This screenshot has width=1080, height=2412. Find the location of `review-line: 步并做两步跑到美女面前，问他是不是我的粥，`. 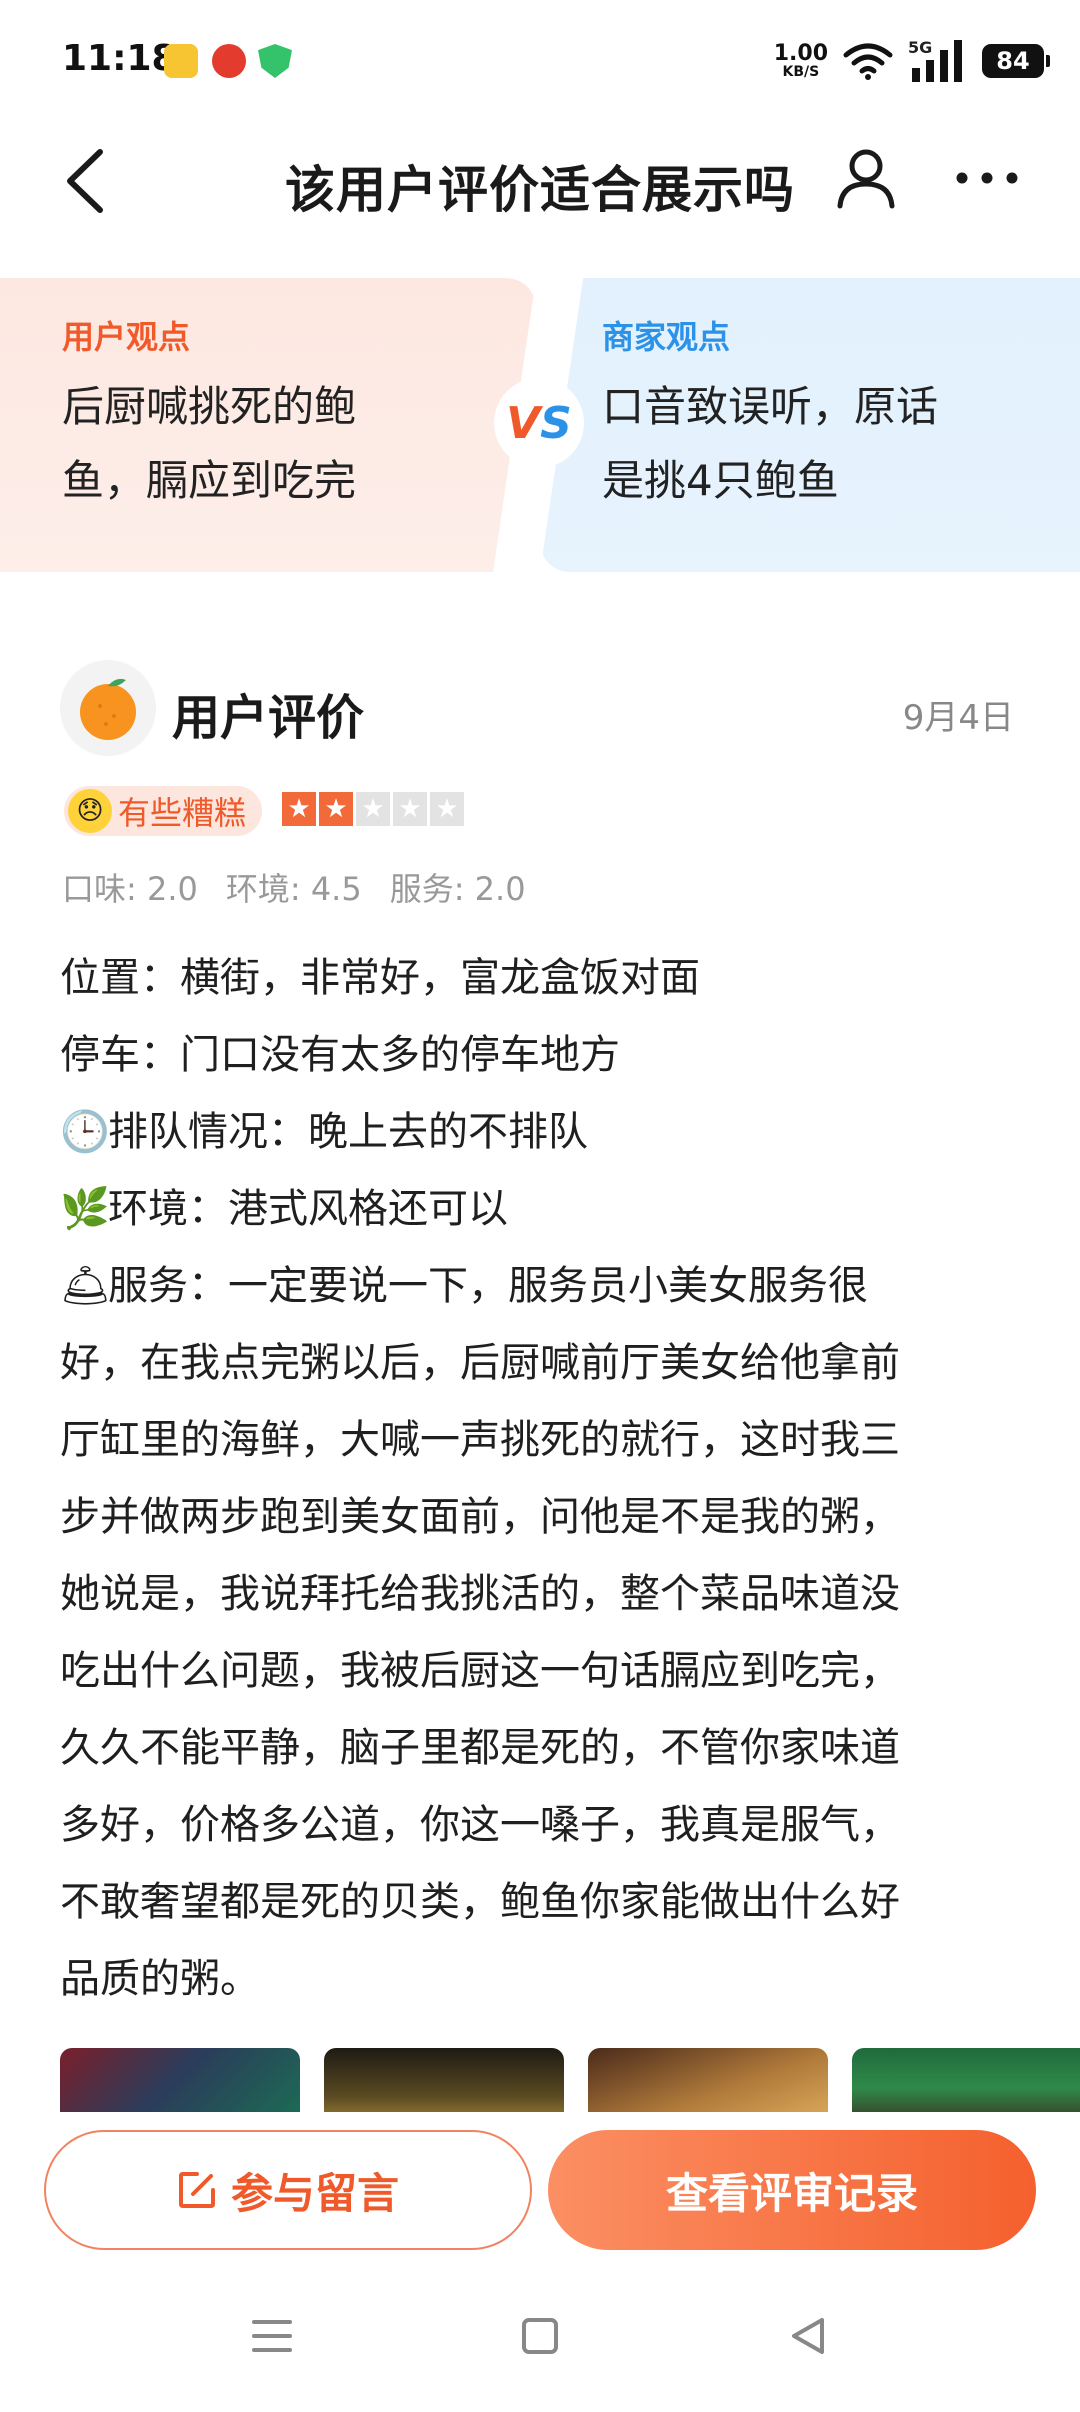

review-line: 步并做两步跑到美女面前，问他是不是我的粥， is located at coordinates (480, 1517).